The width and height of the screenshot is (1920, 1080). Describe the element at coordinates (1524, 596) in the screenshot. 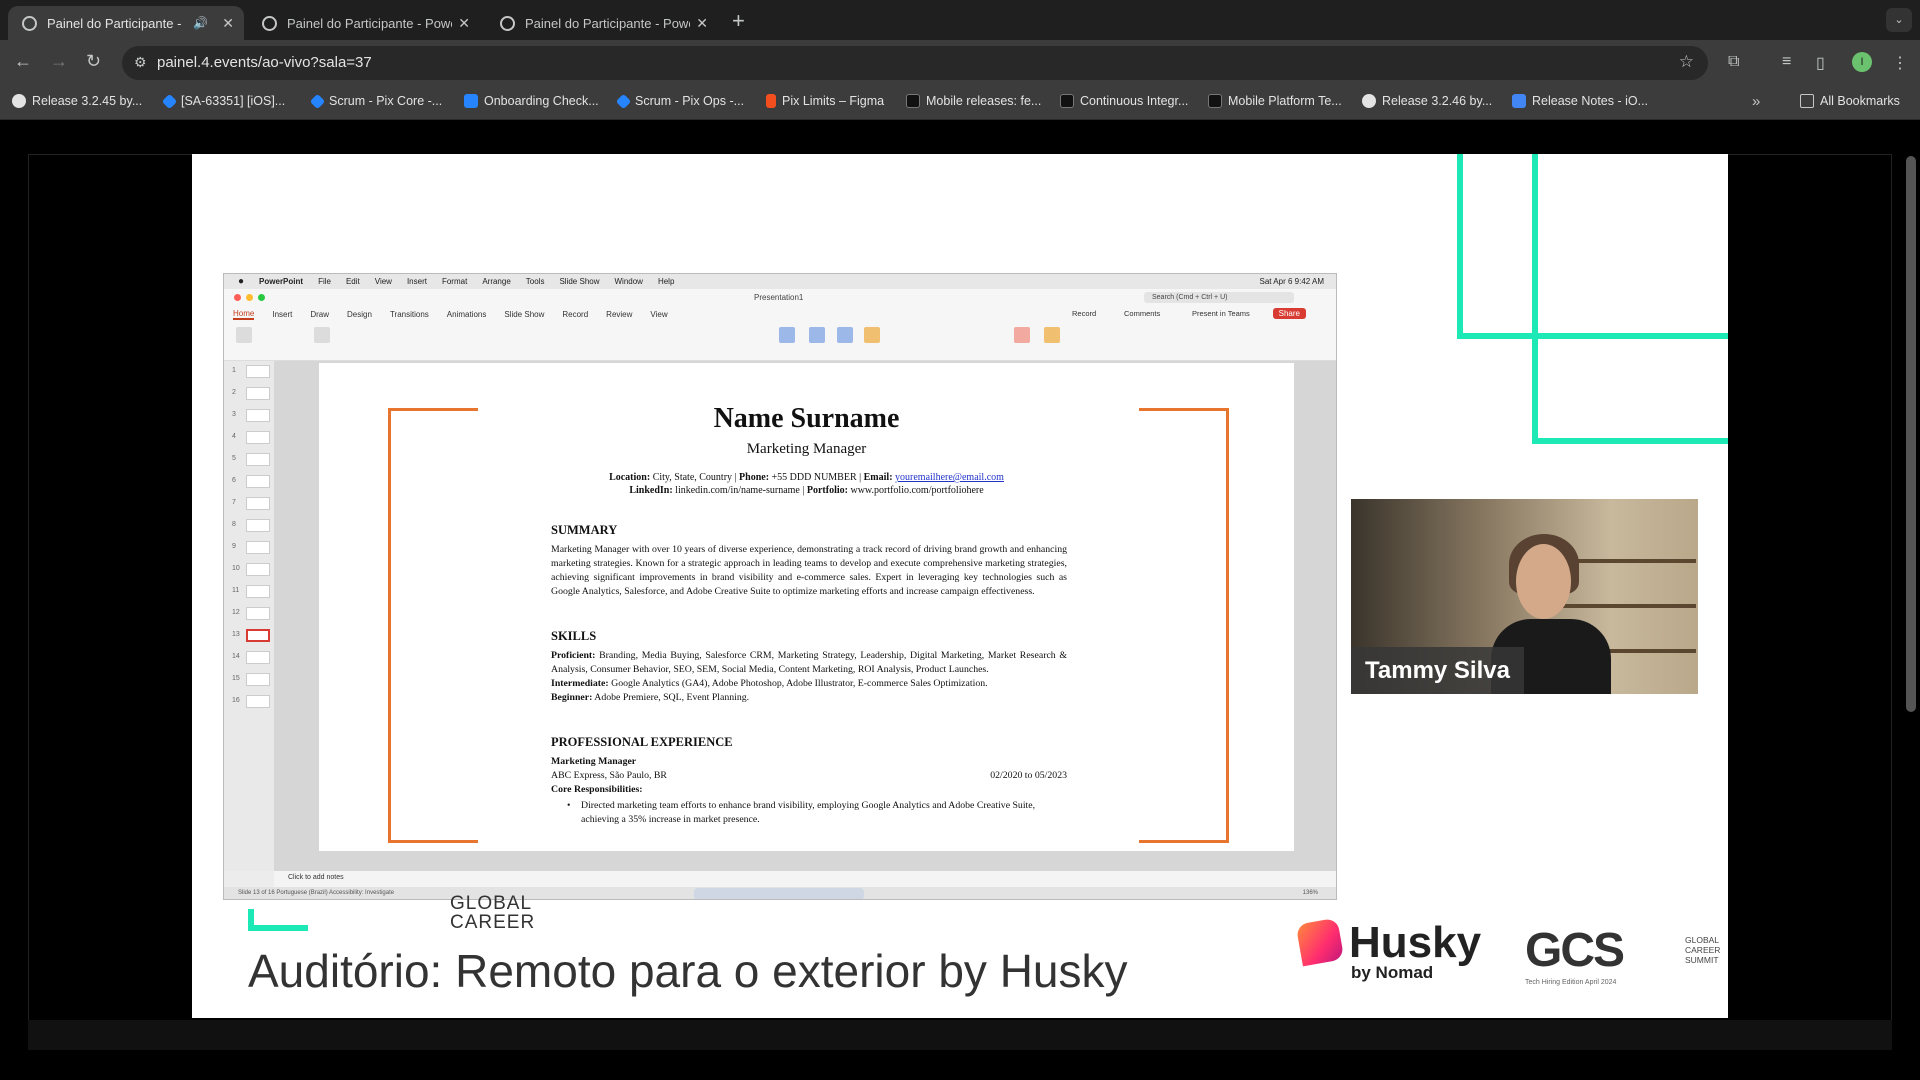

I see `speaker-webcam: Tammy Silva` at that location.